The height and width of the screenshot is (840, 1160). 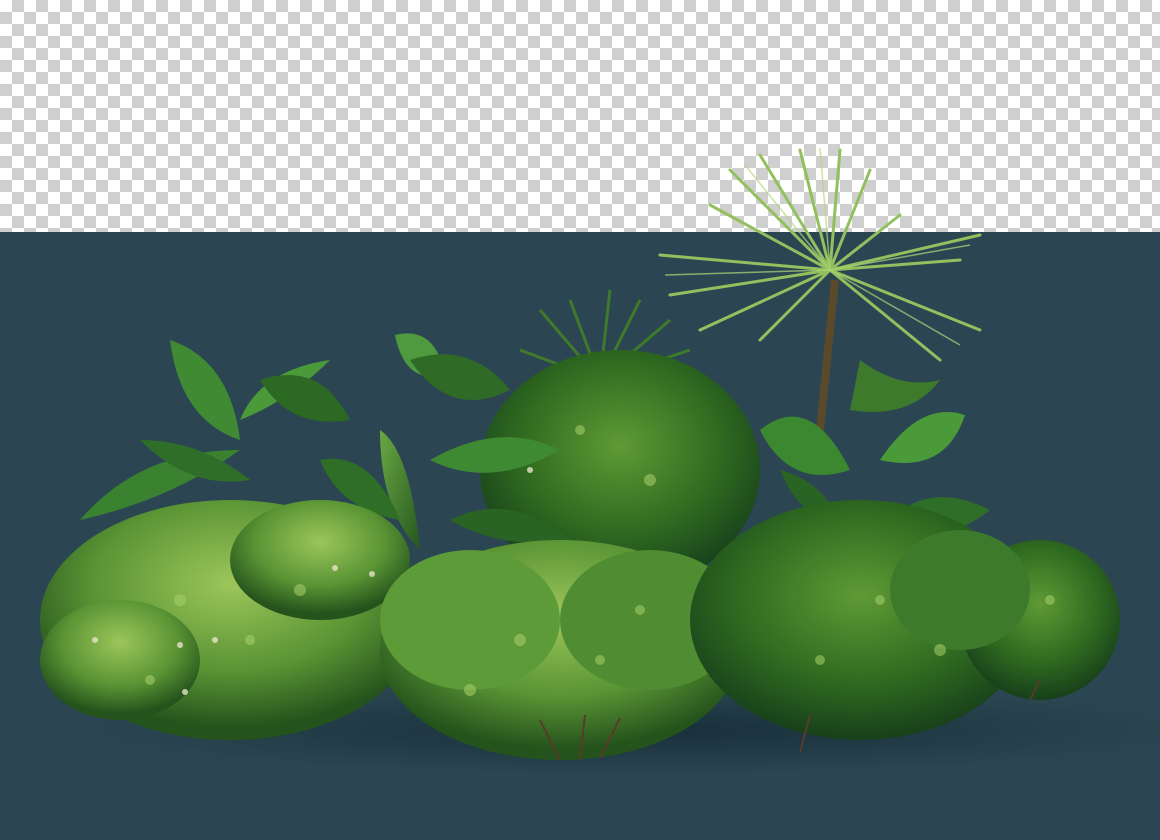 I want to click on broadleaf-plant-left, so click(x=295, y=426).